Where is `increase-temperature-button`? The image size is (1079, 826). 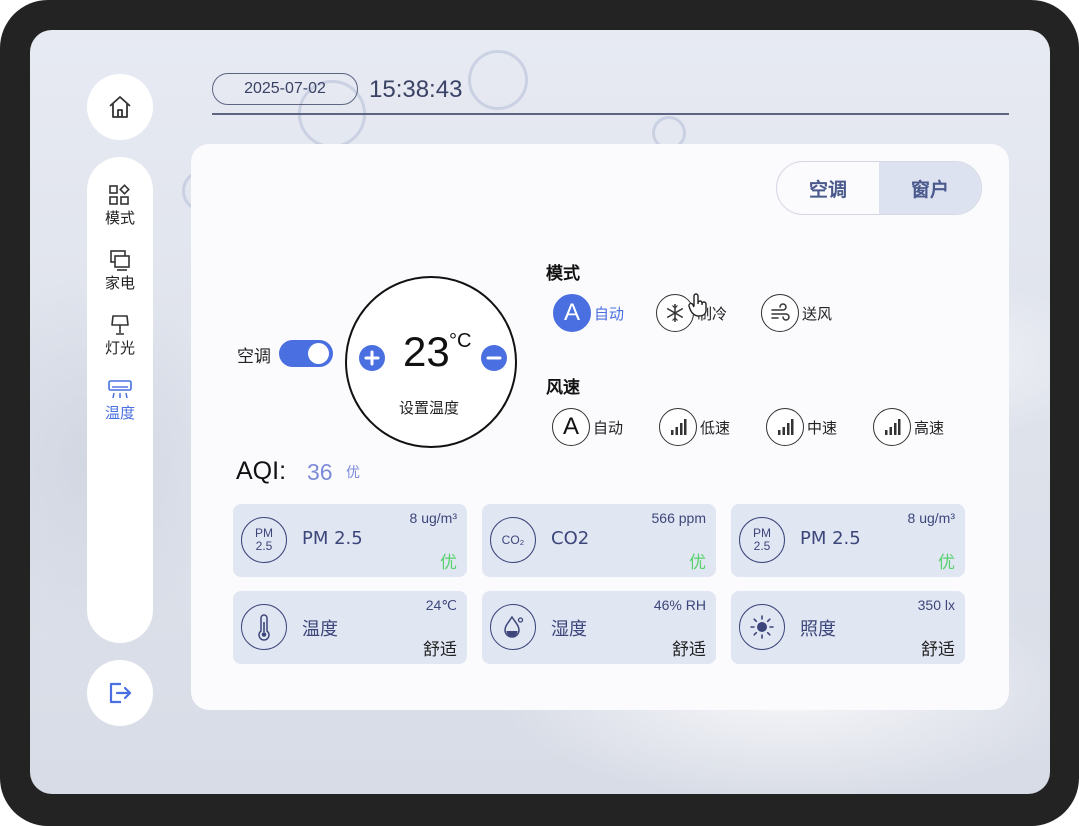
increase-temperature-button is located at coordinates (372, 358).